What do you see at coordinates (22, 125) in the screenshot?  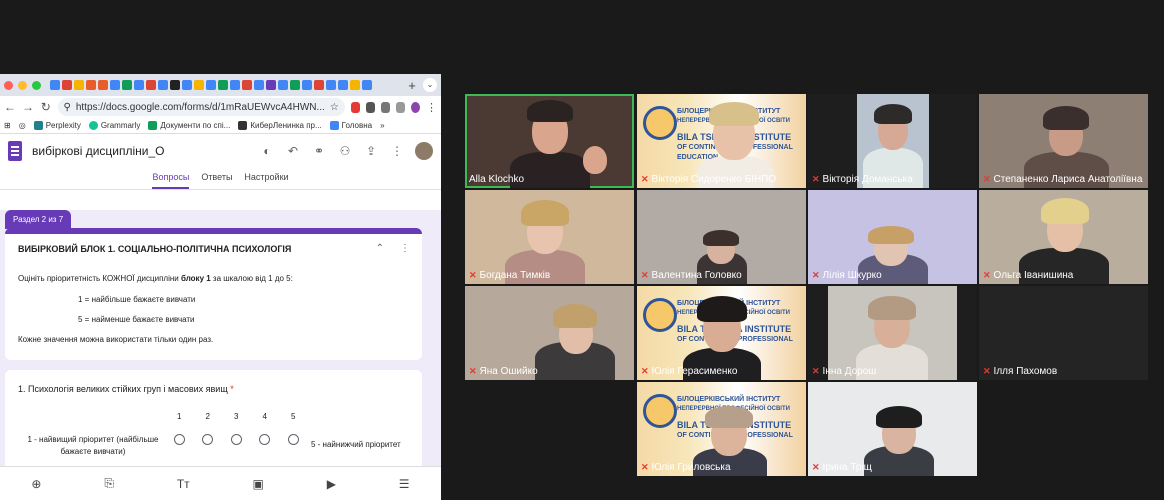 I see `globe-icon: ◎` at bounding box center [22, 125].